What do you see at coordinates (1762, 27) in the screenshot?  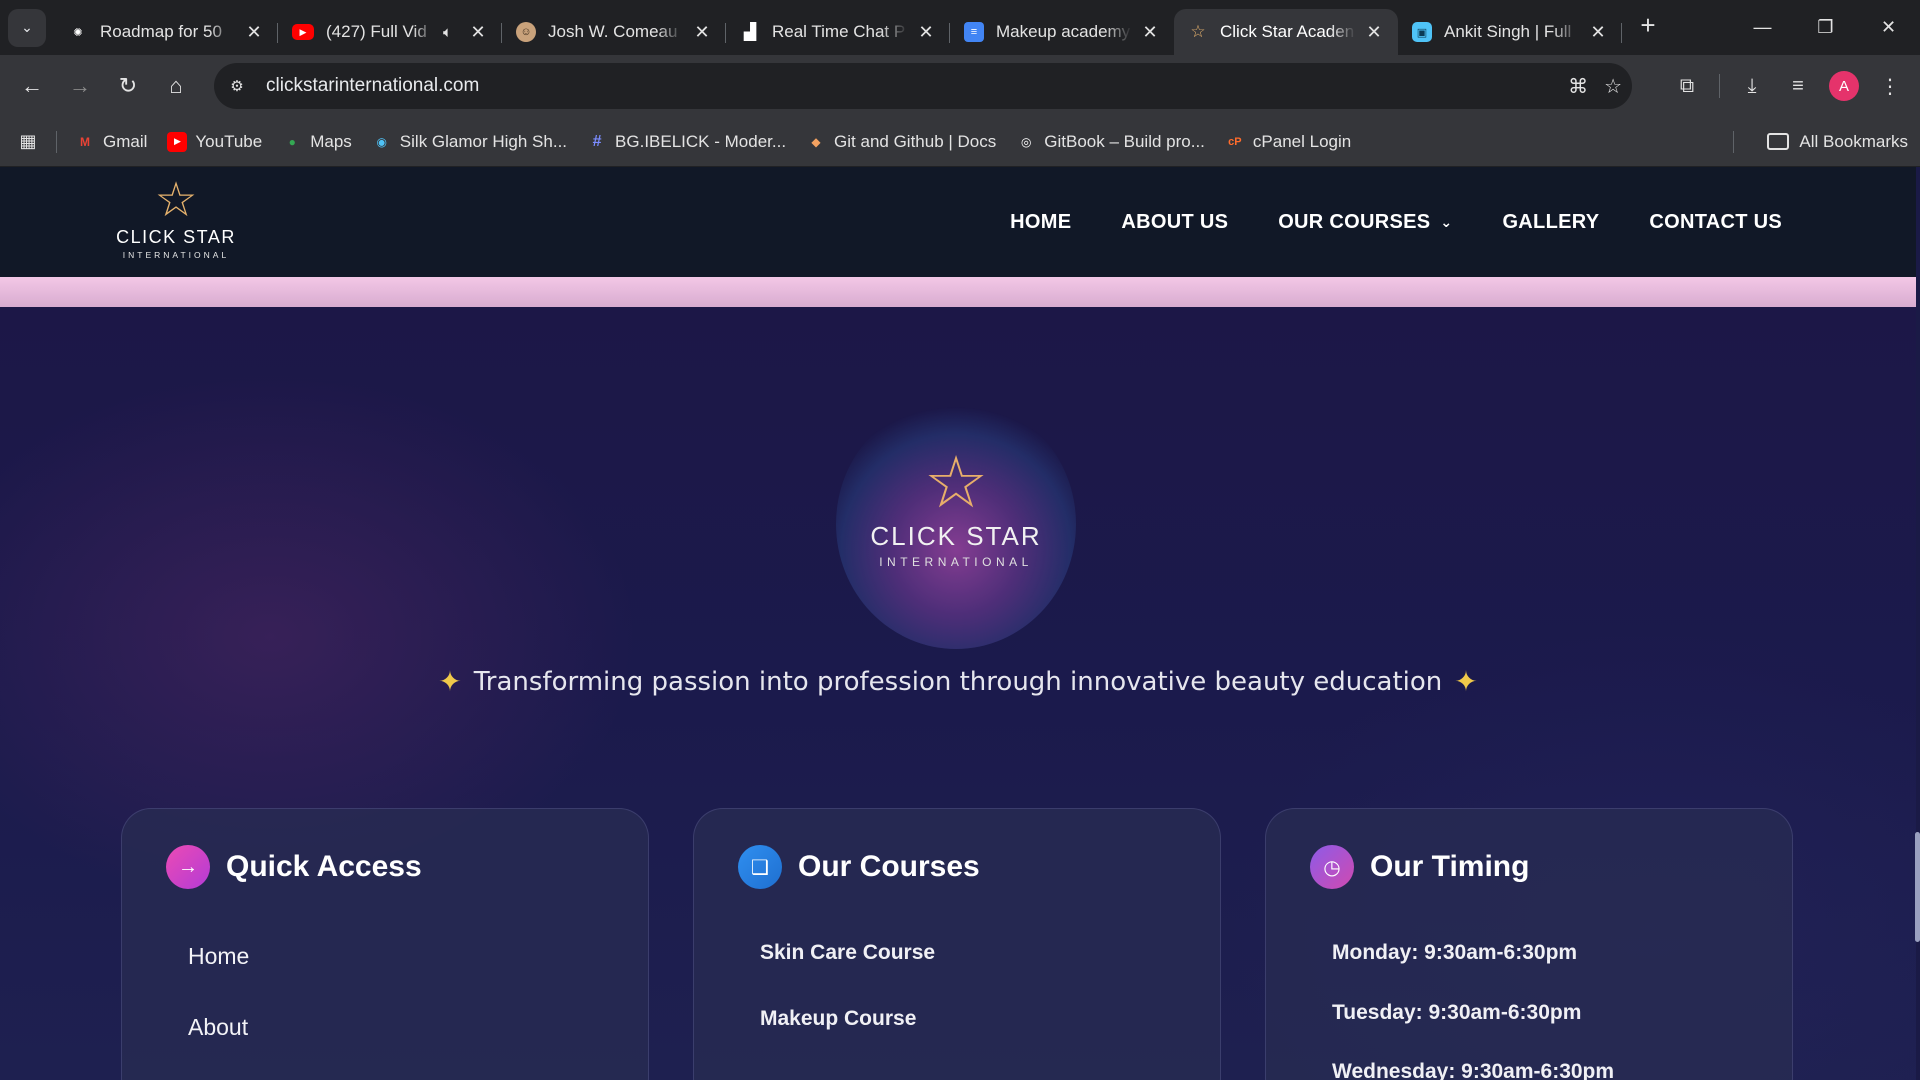 I see `minimize-button: —` at bounding box center [1762, 27].